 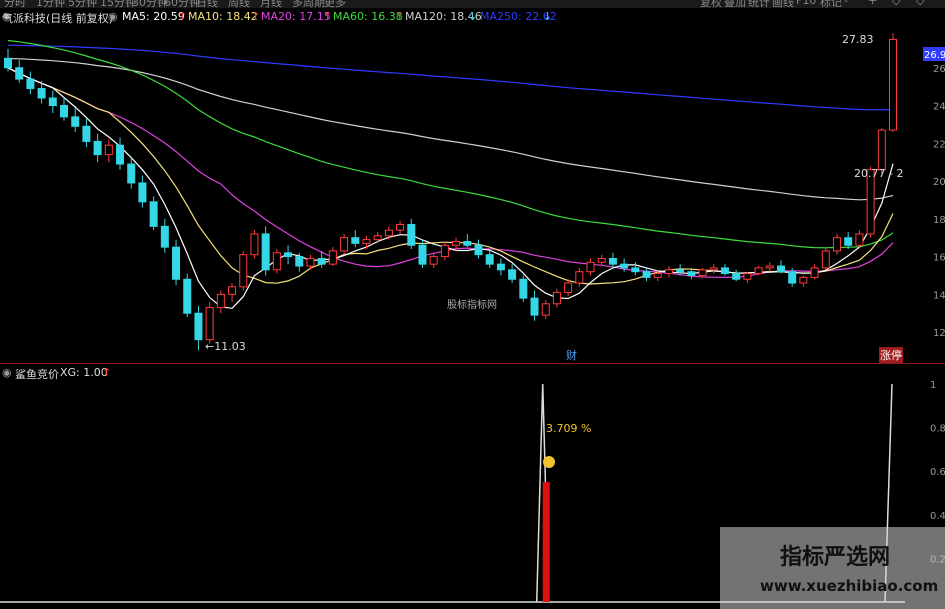 I want to click on ma5-label: MA5: 20.59, so click(x=153, y=16).